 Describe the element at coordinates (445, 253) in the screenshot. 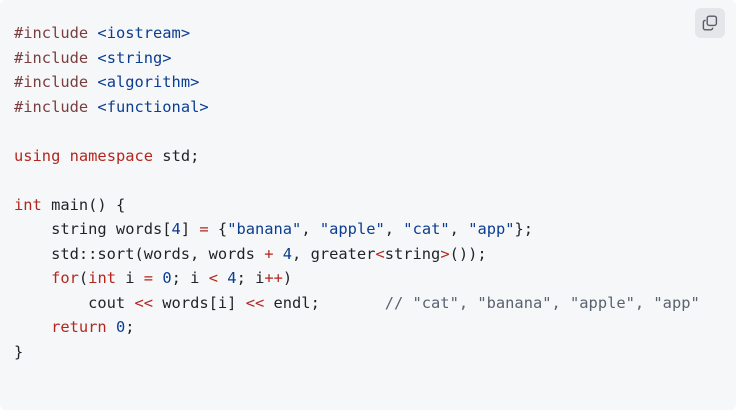

I see `code-token: >` at that location.